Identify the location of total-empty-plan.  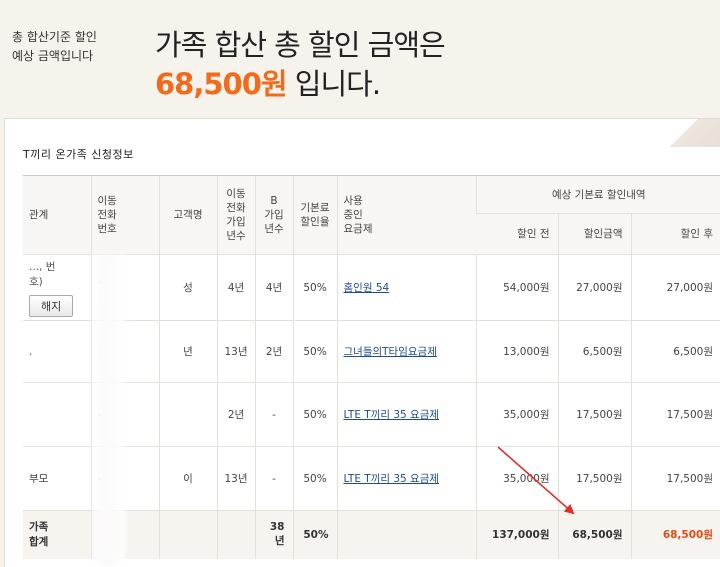
(406, 534).